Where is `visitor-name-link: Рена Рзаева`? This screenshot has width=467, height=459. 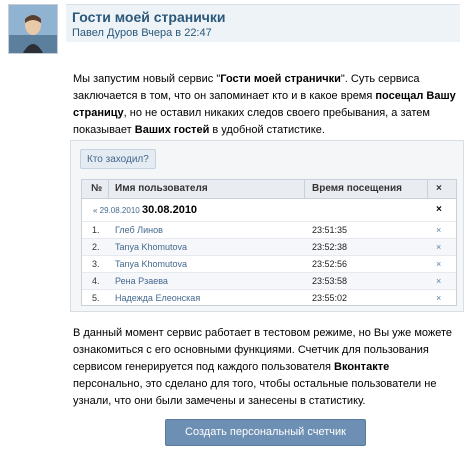
visitor-name-link: Рена Рзаева is located at coordinates (141, 281).